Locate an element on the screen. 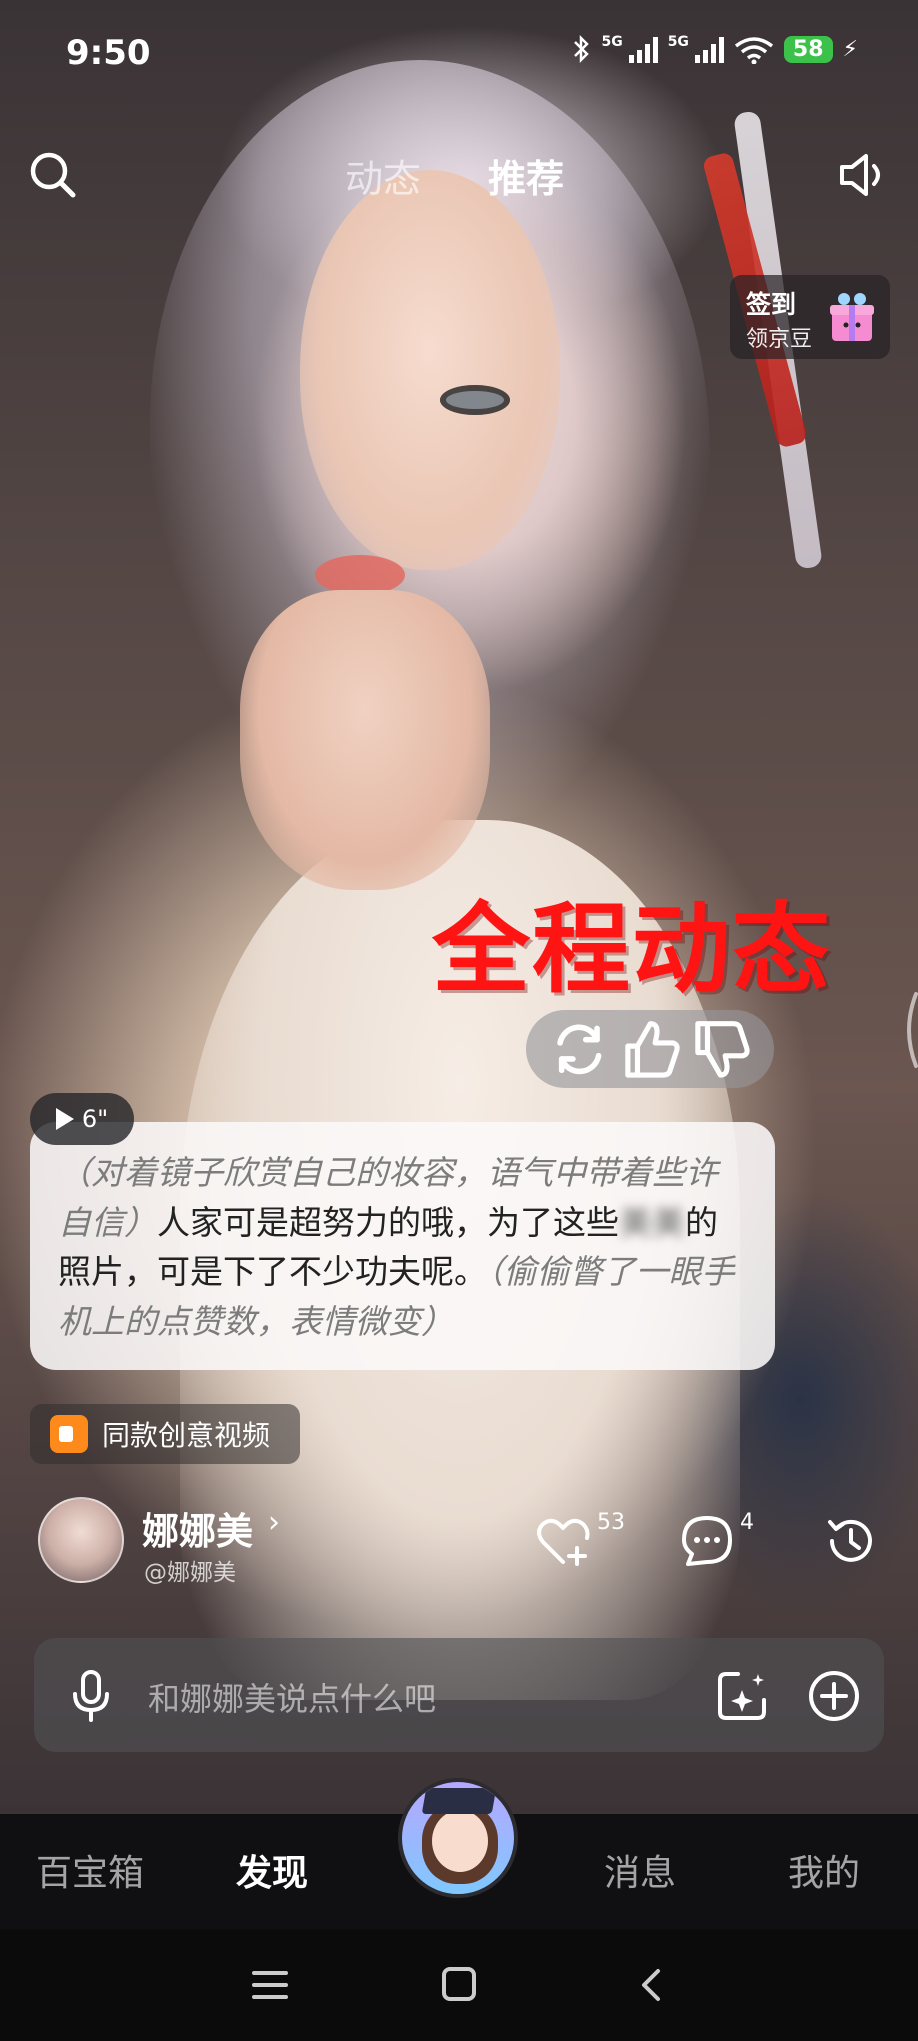  system-navigation-bar is located at coordinates (459, 1985).